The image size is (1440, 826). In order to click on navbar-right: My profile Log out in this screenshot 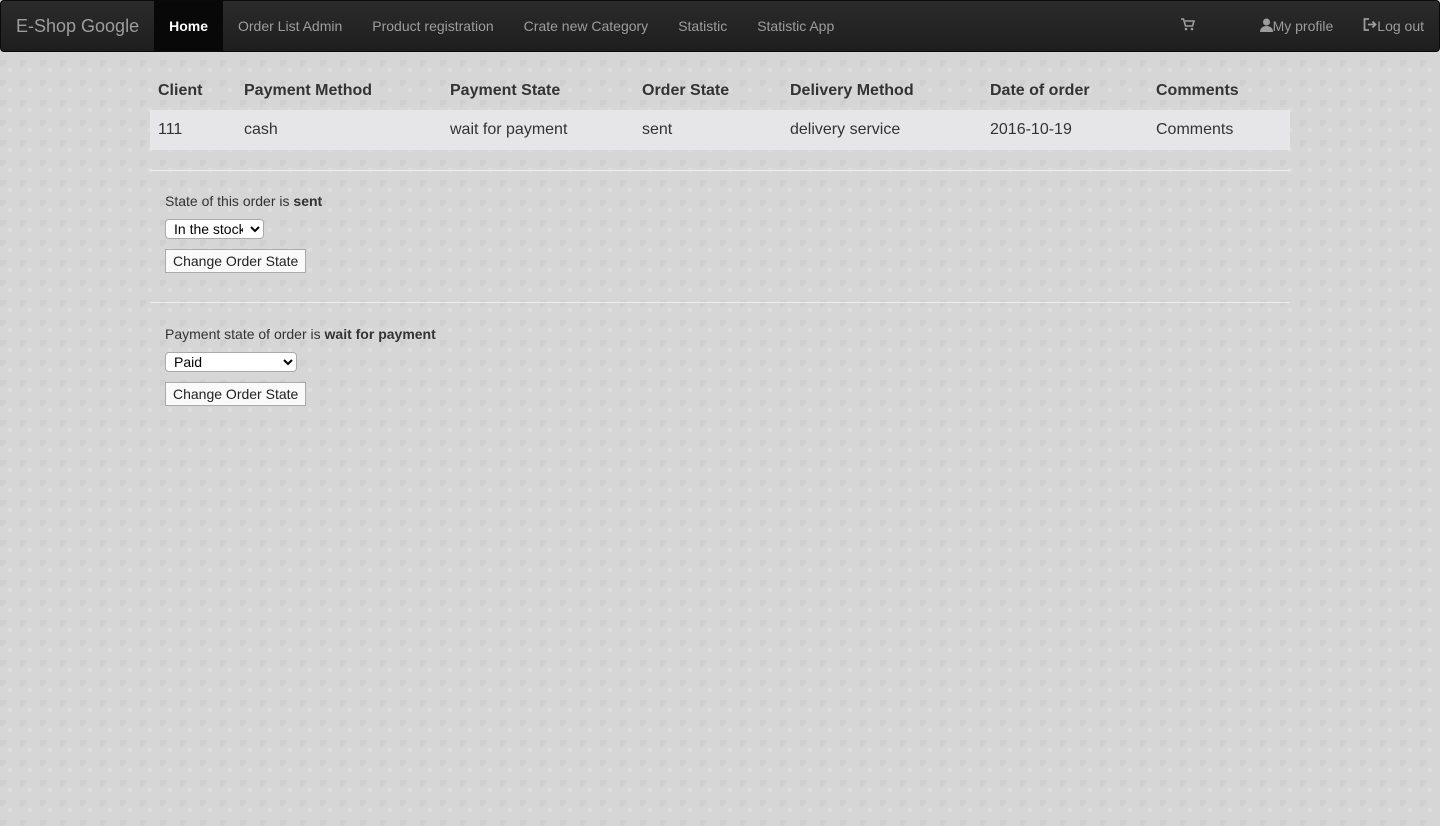, I will do `click(1302, 26)`.